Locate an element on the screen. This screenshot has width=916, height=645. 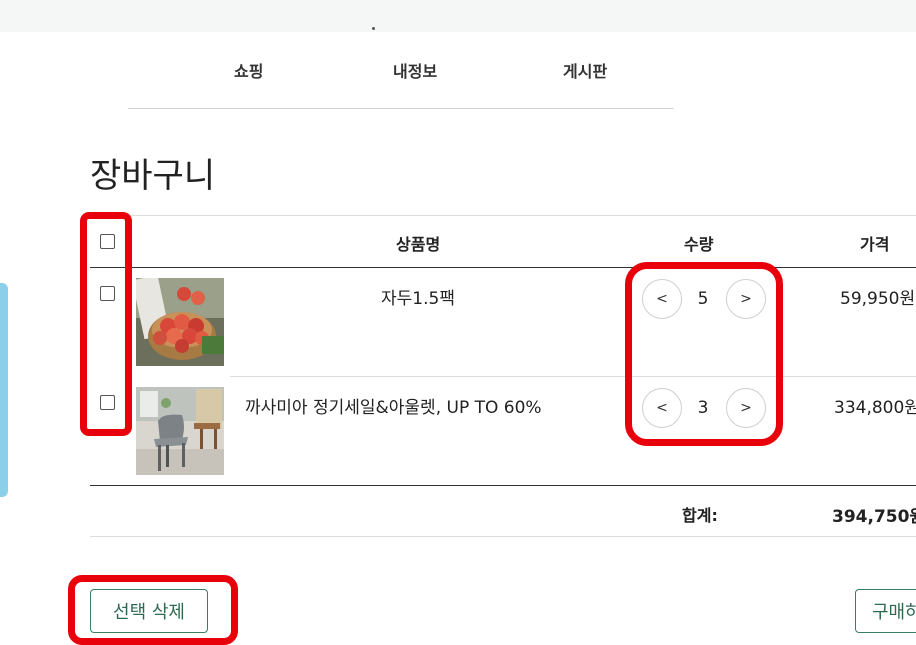
top-bar is located at coordinates (458, 16).